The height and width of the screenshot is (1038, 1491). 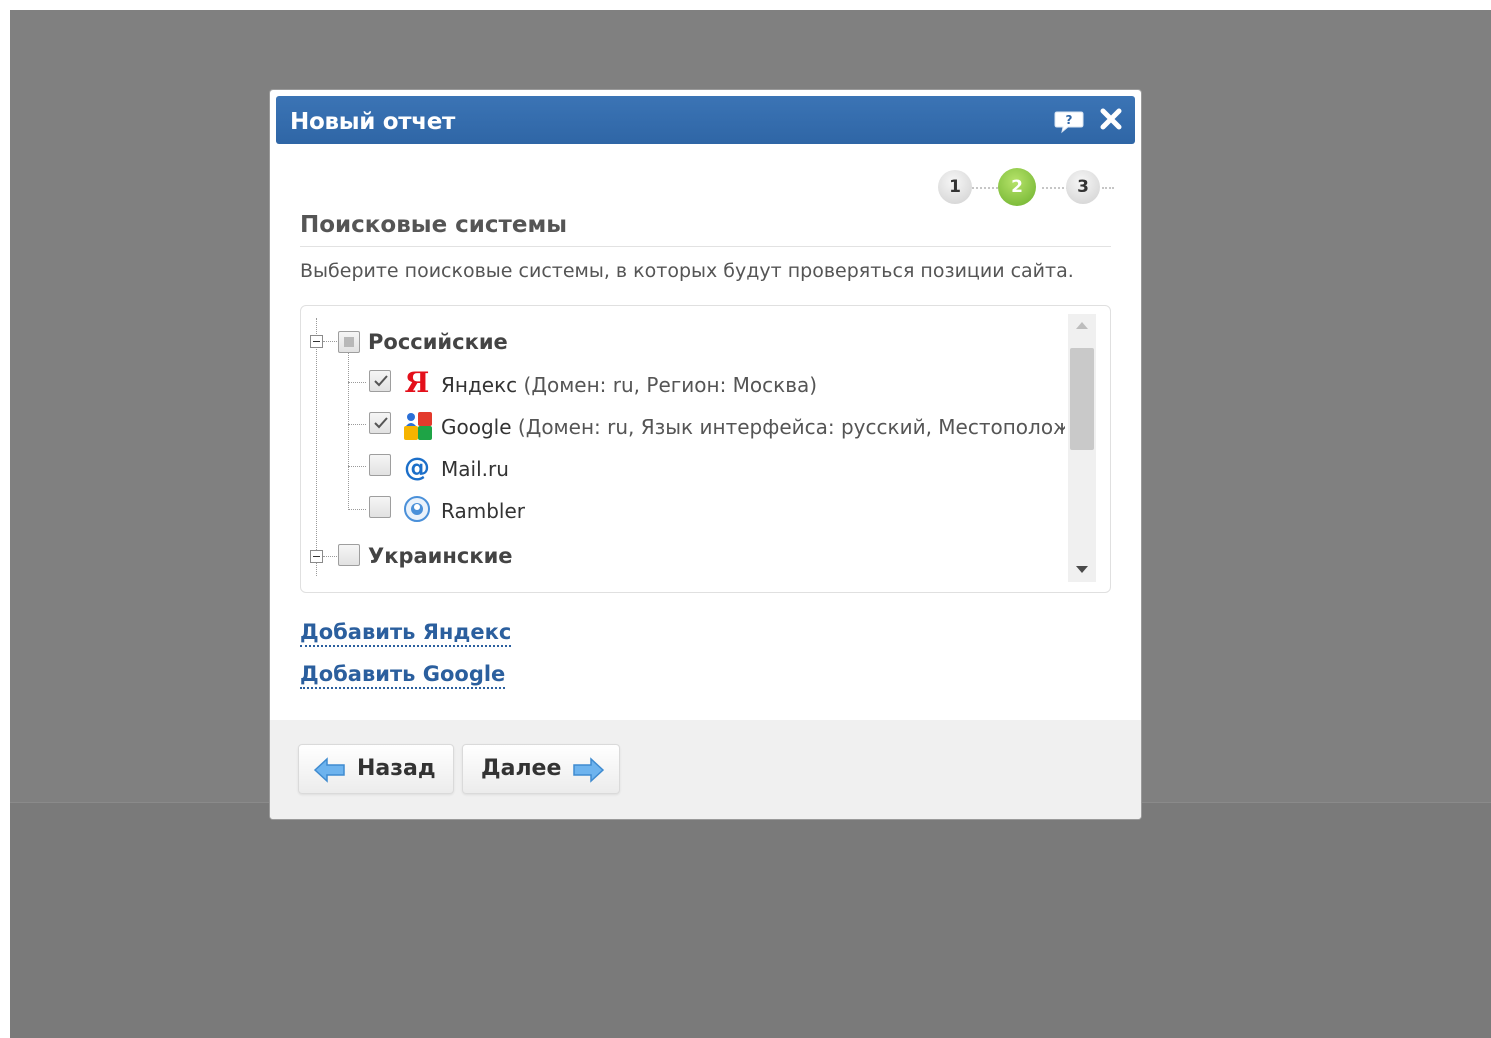 What do you see at coordinates (373, 122) in the screenshot?
I see `dialog-title: Новый отчет` at bounding box center [373, 122].